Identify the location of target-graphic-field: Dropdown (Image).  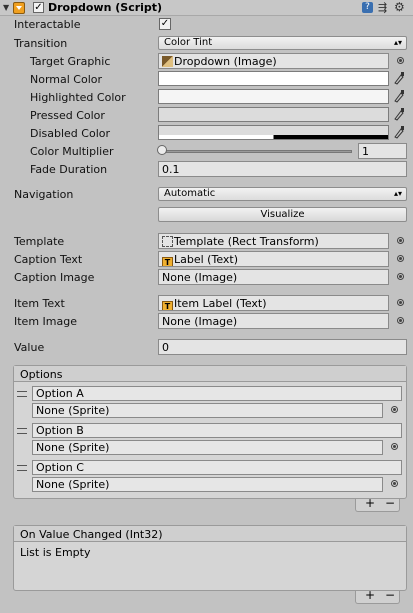
(273, 61).